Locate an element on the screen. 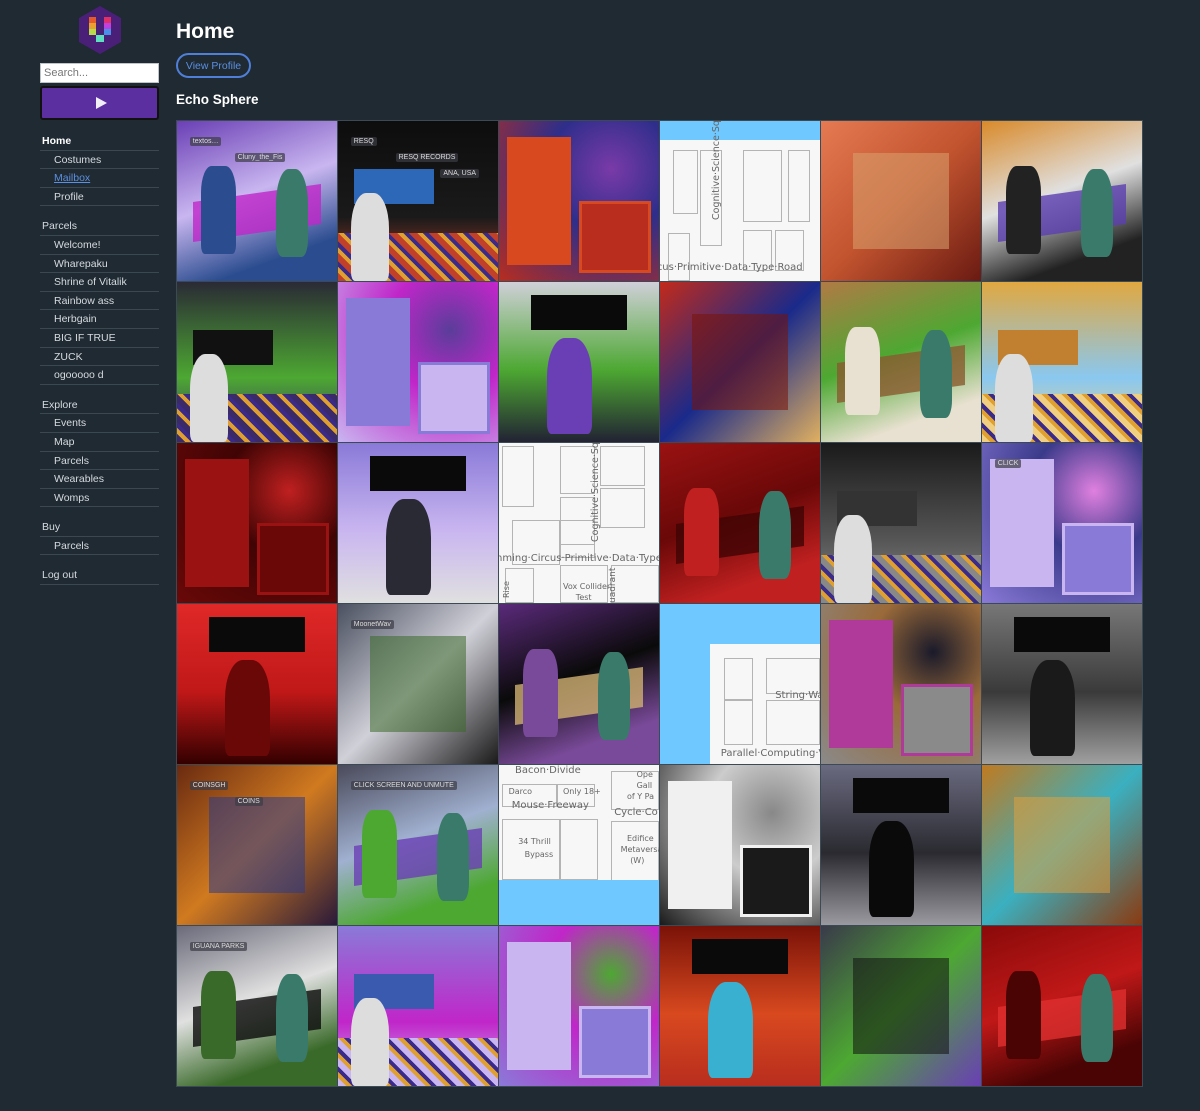 The width and height of the screenshot is (1200, 1111). play-button is located at coordinates (99, 103).